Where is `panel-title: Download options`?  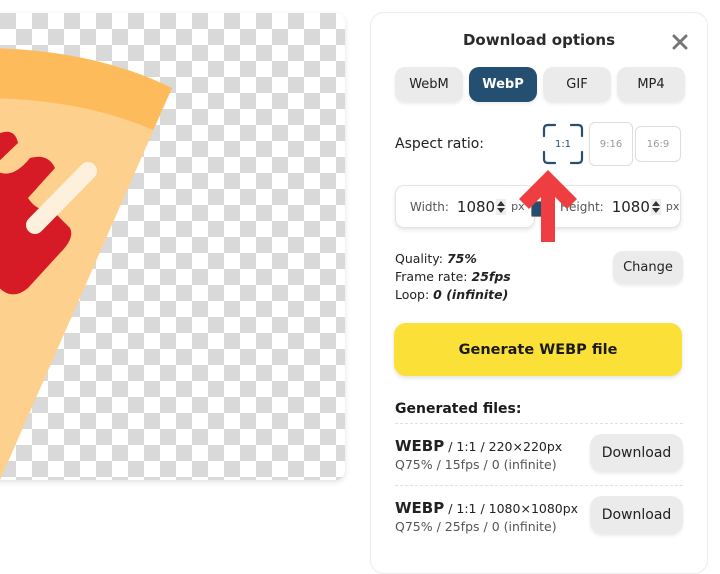
panel-title: Download options is located at coordinates (539, 40).